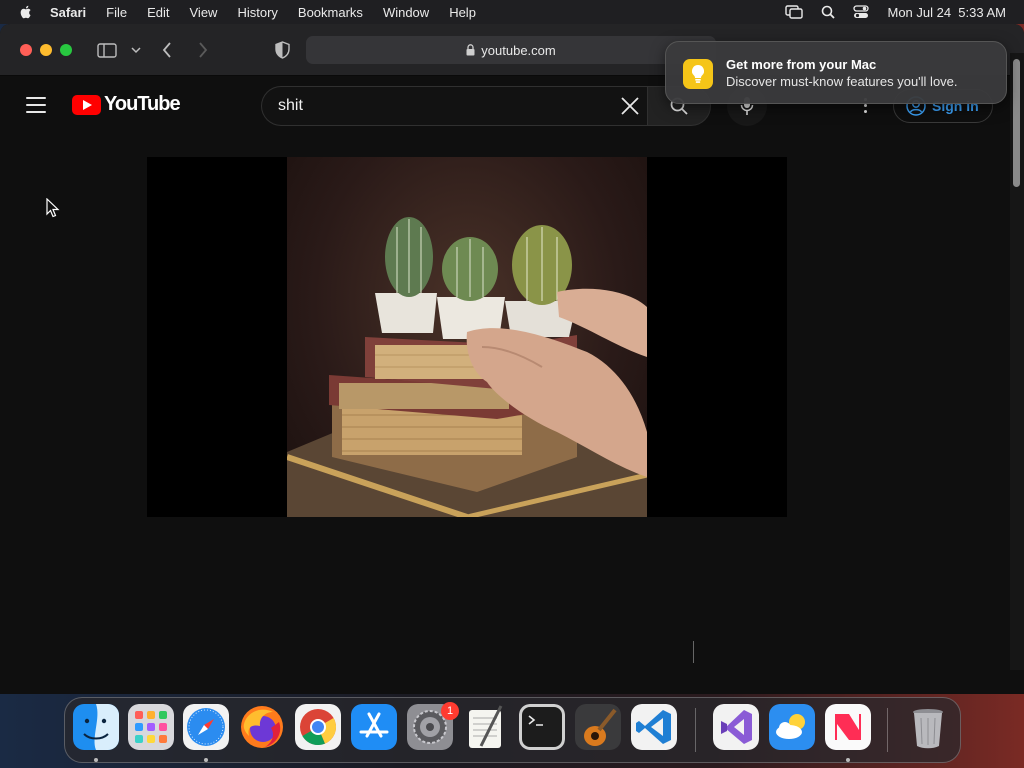 The image size is (1024, 768). I want to click on dock: 1, so click(512, 730).